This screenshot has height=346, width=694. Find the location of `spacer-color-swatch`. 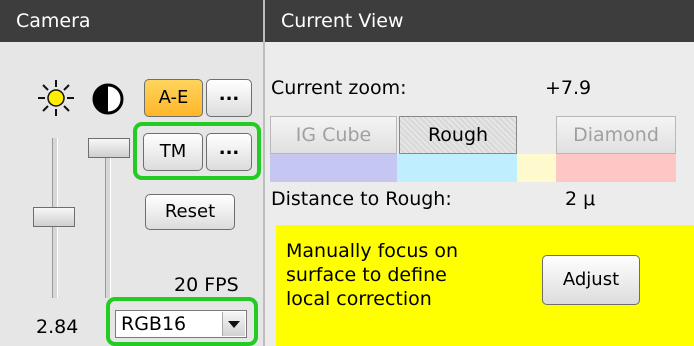

spacer-color-swatch is located at coordinates (536, 168).